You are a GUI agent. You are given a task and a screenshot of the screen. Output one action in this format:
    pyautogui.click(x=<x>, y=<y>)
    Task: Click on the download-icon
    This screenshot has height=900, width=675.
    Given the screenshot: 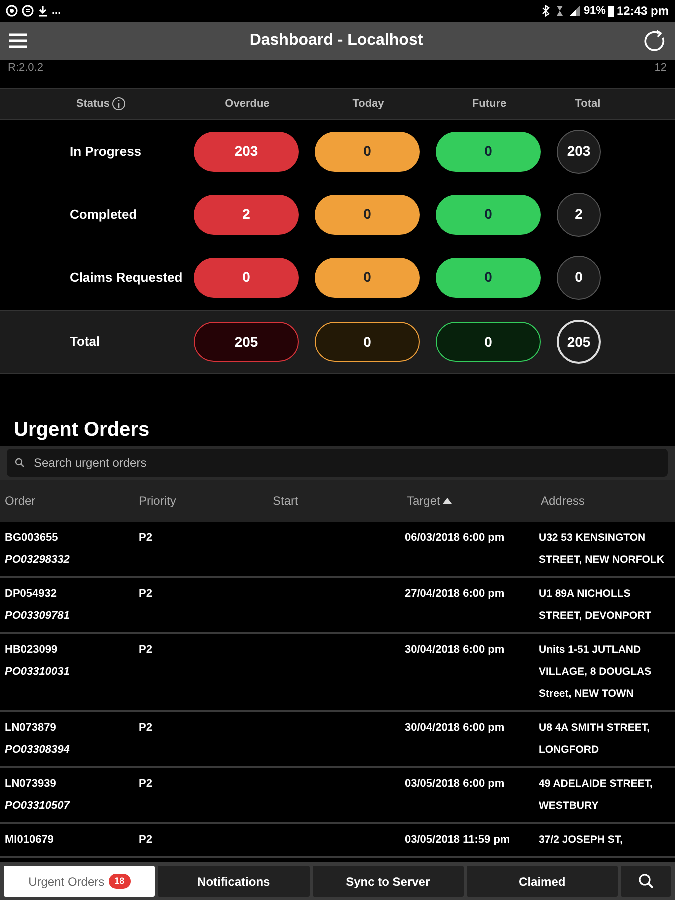 What is the action you would take?
    pyautogui.click(x=43, y=11)
    